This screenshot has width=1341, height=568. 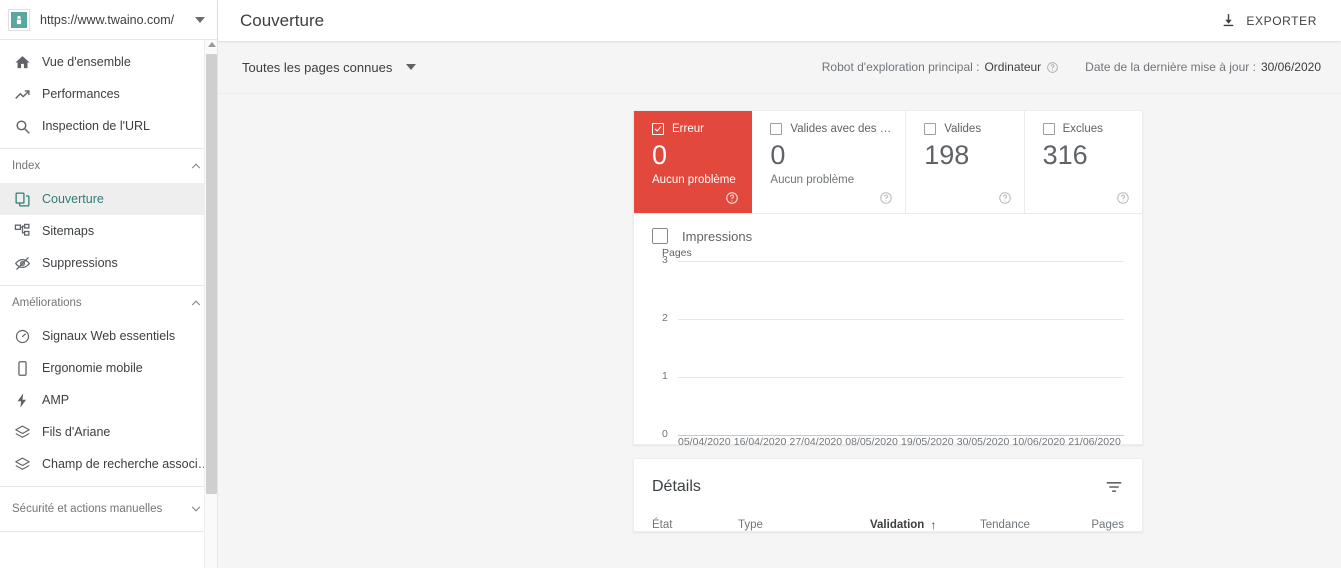 What do you see at coordinates (22, 400) in the screenshot?
I see `lightning-bolt-icon` at bounding box center [22, 400].